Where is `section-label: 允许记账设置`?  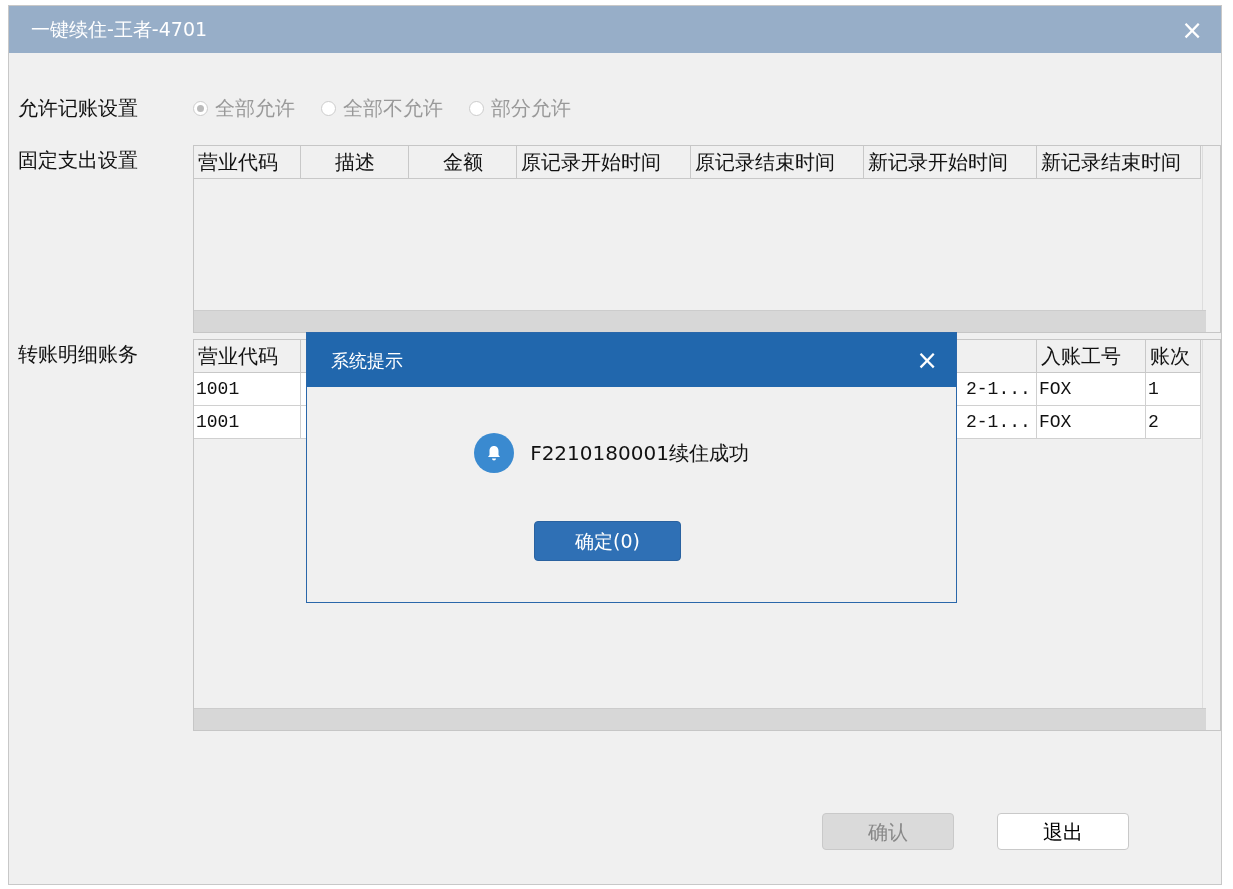
section-label: 允许记账设置 is located at coordinates (78, 108).